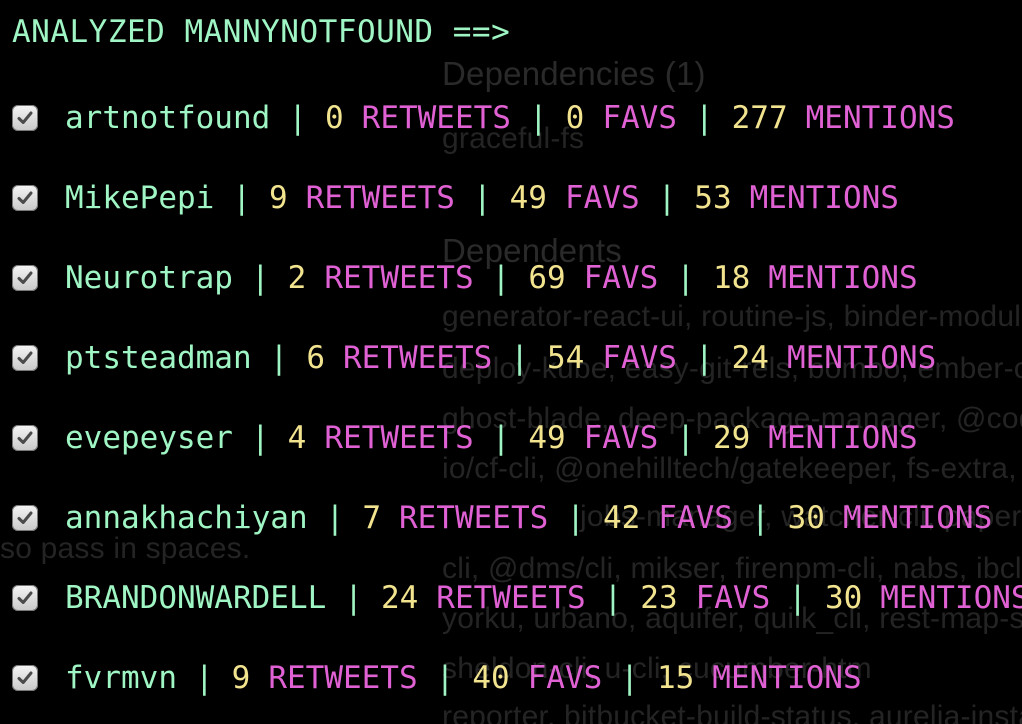  I want to click on username: BRANDONWARDELL, so click(196, 598).